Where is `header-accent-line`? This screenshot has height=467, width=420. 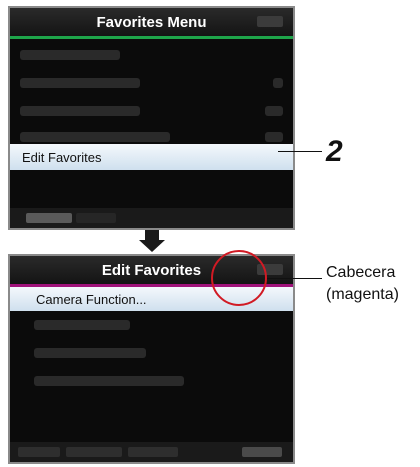
header-accent-line is located at coordinates (151, 37).